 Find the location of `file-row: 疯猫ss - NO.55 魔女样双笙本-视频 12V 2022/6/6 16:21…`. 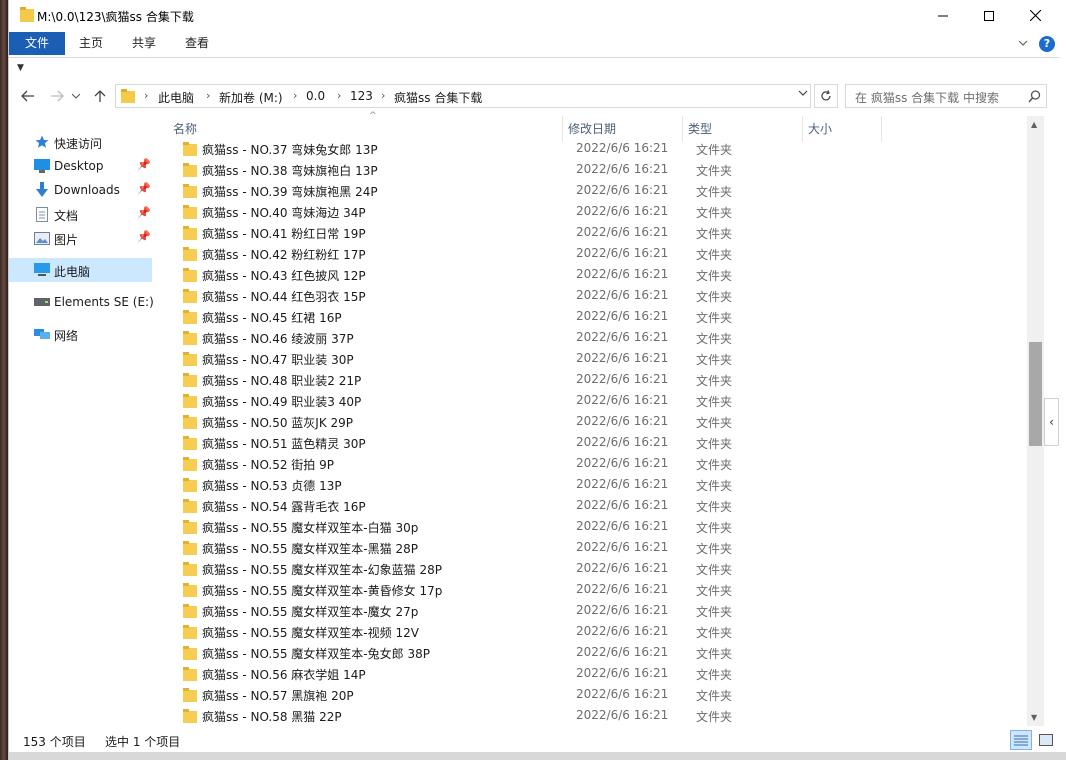

file-row: 疯猫ss - NO.55 魔女样双笙本-视频 12V 2022/6/6 16:21… is located at coordinates (593, 631).